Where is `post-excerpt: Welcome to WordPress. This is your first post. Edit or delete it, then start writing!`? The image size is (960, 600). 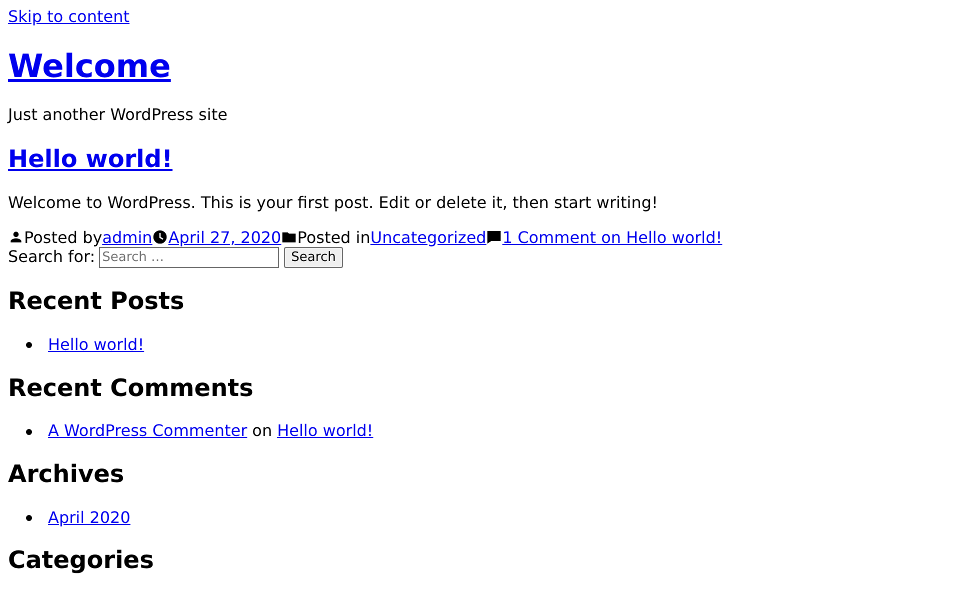 post-excerpt: Welcome to WordPress. This is your first post. Edit or delete it, then start writing! is located at coordinates (333, 203).